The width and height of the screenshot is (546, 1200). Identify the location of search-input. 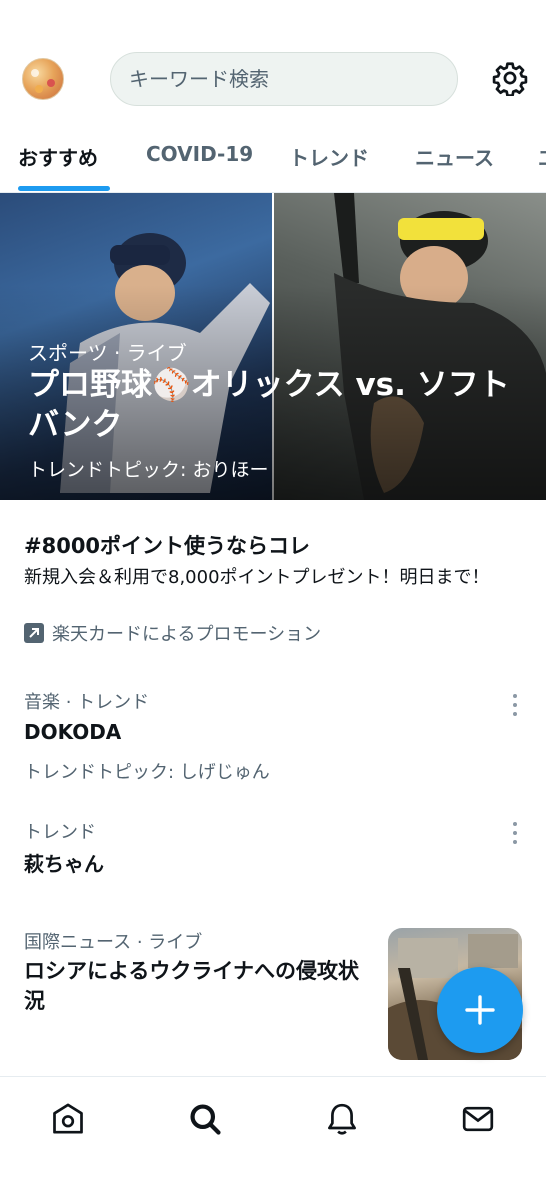
(293, 79).